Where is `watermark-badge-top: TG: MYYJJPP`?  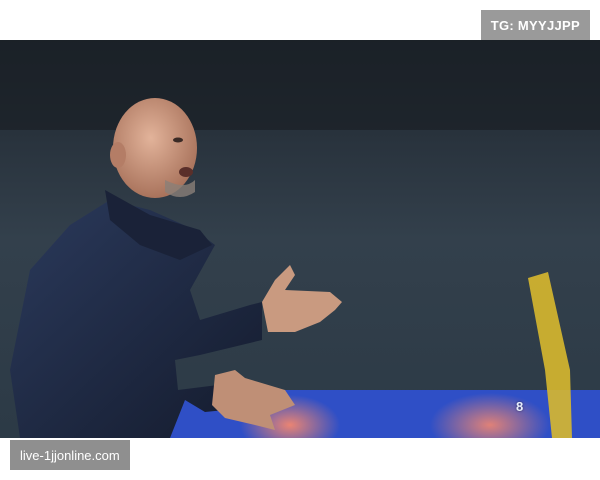 watermark-badge-top: TG: MYYJJPP is located at coordinates (535, 25).